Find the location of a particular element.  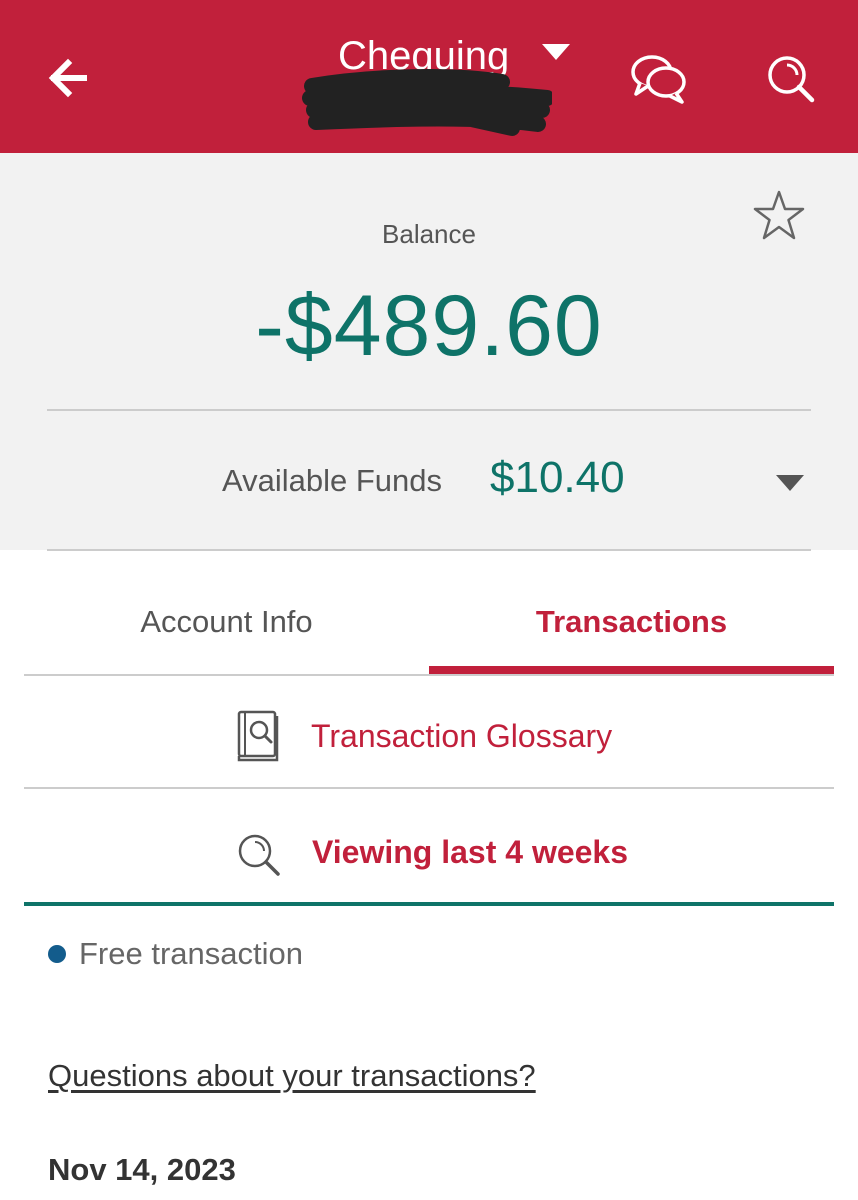

date-range-filter-label: Viewing last 4 weeks is located at coordinates (470, 852).